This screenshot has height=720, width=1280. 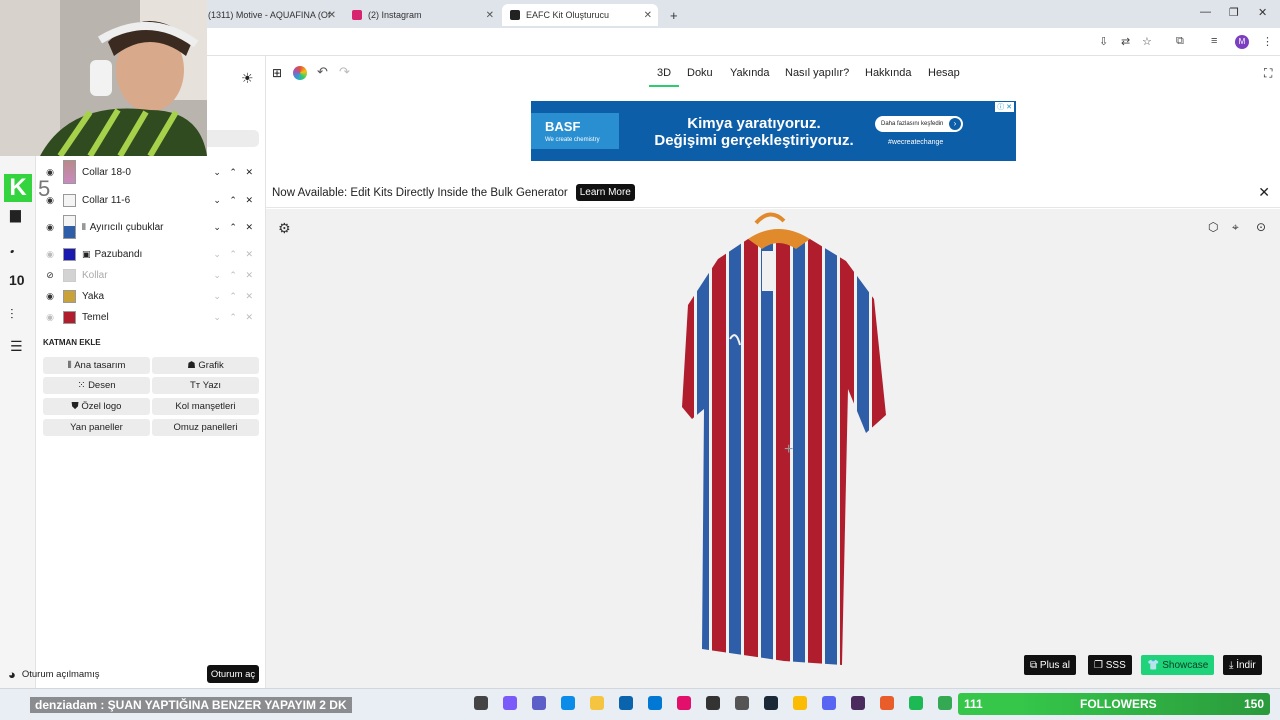 What do you see at coordinates (700, 73) in the screenshot?
I see `tab-texture: Doku` at bounding box center [700, 73].